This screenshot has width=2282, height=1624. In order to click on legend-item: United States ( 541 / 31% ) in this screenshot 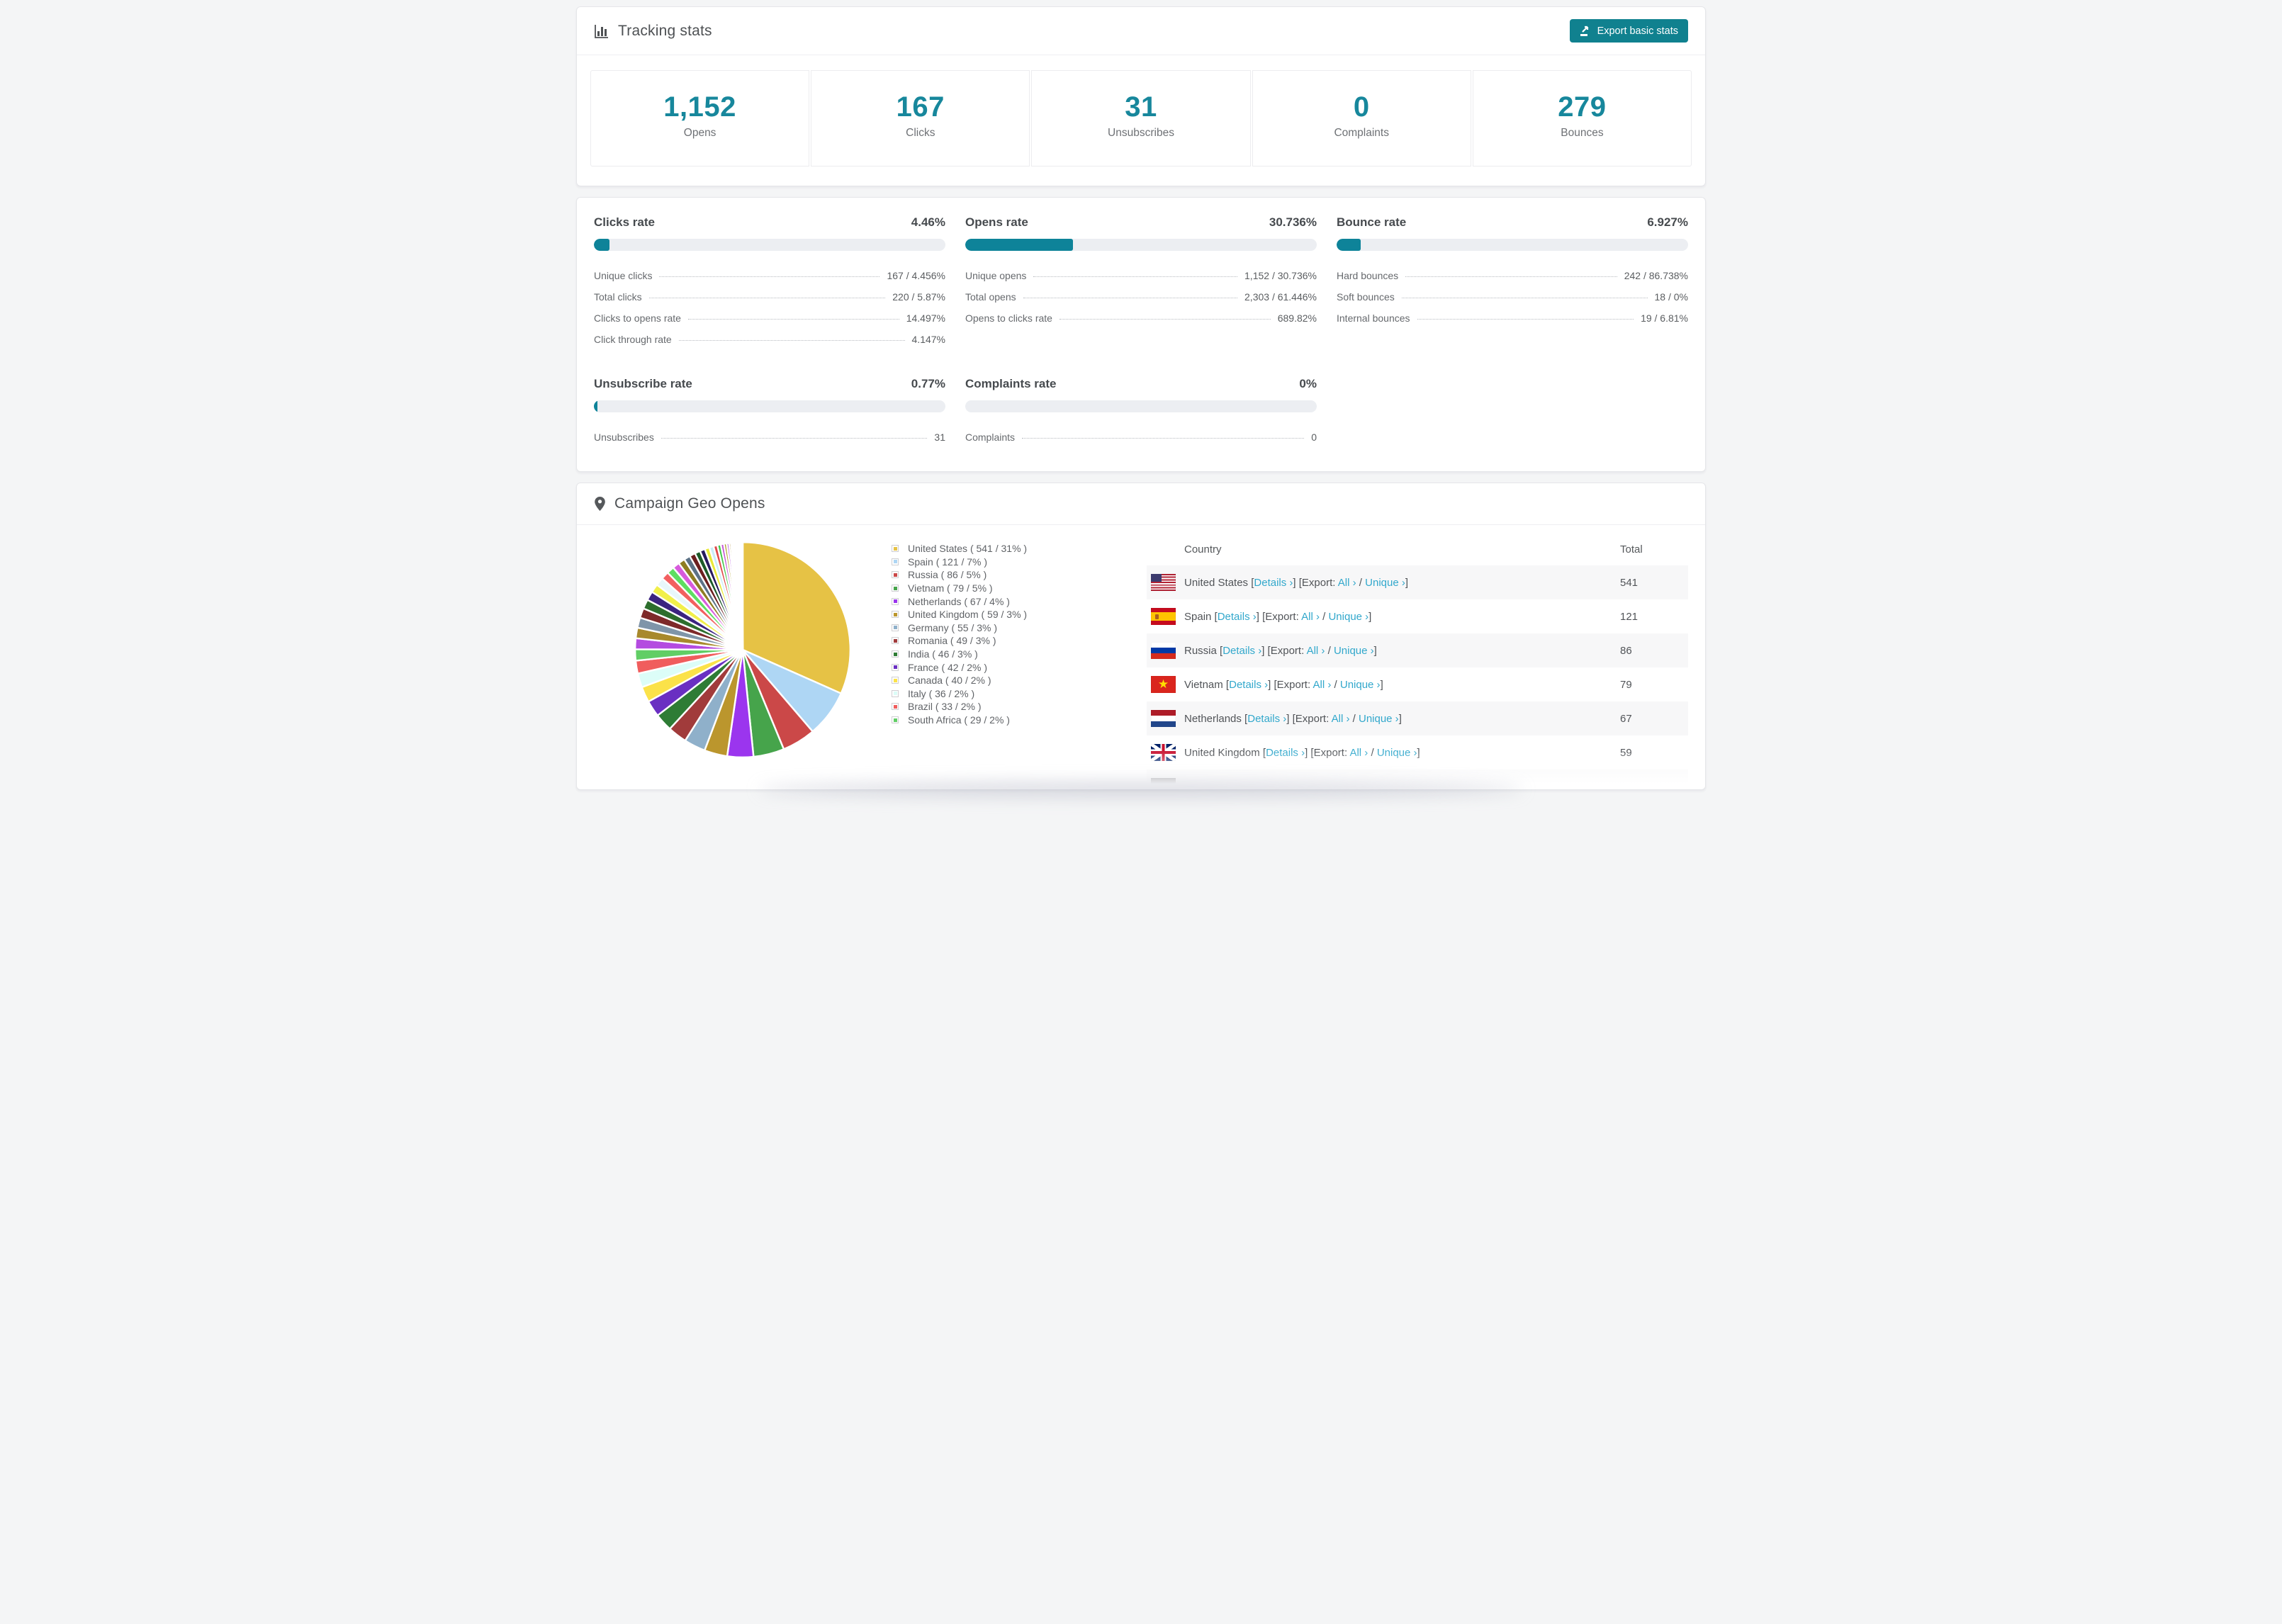, I will do `click(1019, 549)`.